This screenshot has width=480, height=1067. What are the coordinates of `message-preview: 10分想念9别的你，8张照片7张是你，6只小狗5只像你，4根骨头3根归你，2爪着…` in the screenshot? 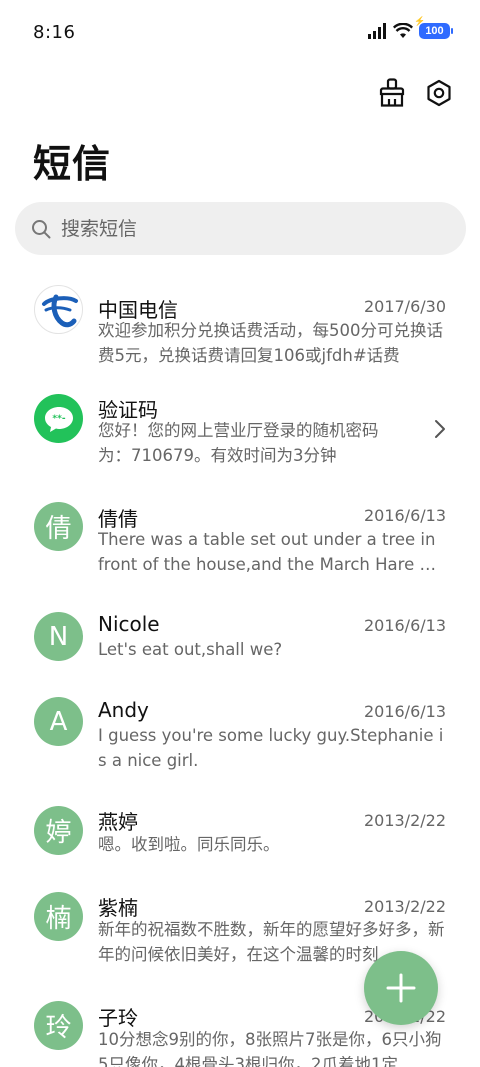 It's located at (270, 1048).